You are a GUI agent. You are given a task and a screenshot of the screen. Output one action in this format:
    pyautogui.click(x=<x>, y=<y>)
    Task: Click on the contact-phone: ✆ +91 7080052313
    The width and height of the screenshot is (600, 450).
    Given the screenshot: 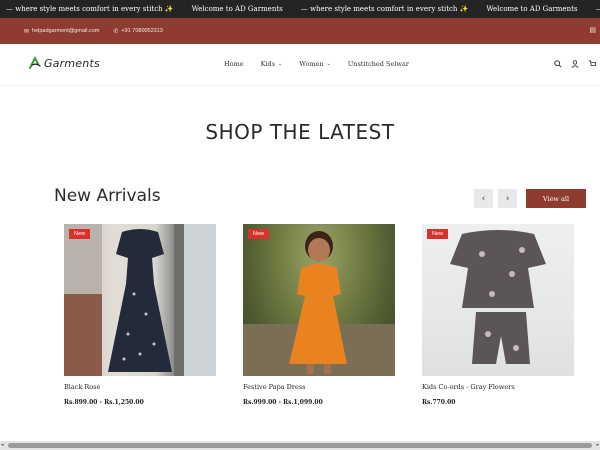 What is the action you would take?
    pyautogui.click(x=137, y=31)
    